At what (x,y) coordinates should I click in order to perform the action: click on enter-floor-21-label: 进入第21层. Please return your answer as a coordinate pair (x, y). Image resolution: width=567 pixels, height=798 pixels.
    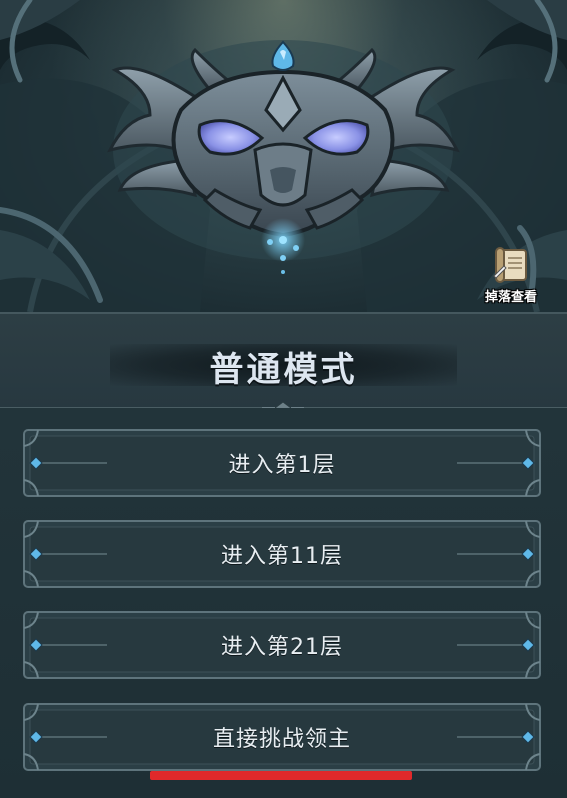
    Looking at the image, I should click on (282, 647).